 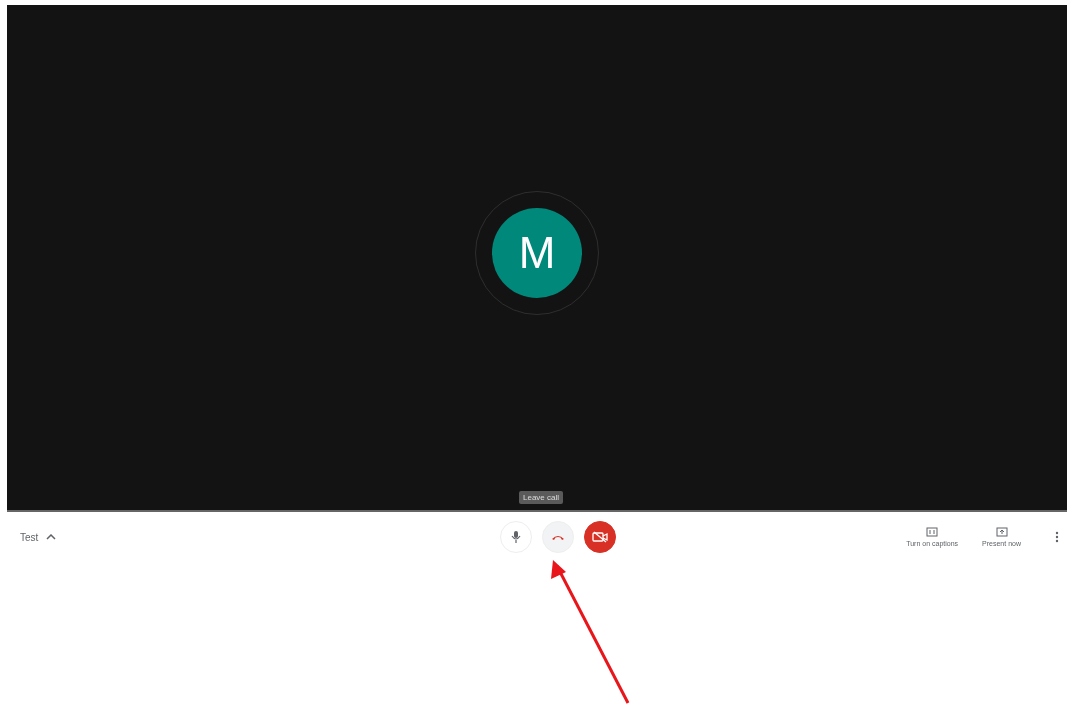 I want to click on microphone-button, so click(x=516, y=537).